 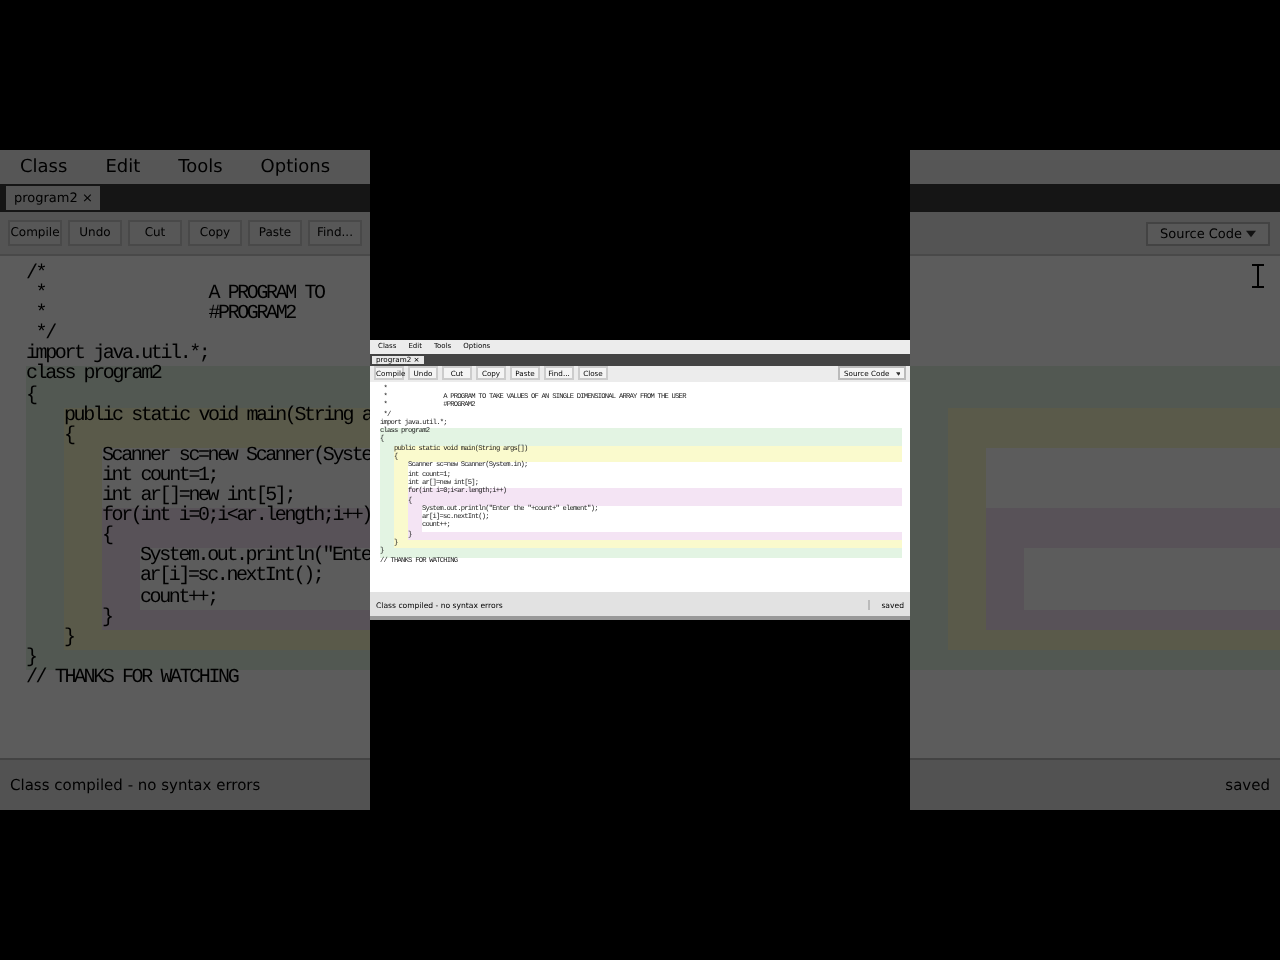 What do you see at coordinates (640, 487) in the screenshot?
I see `code-editor` at bounding box center [640, 487].